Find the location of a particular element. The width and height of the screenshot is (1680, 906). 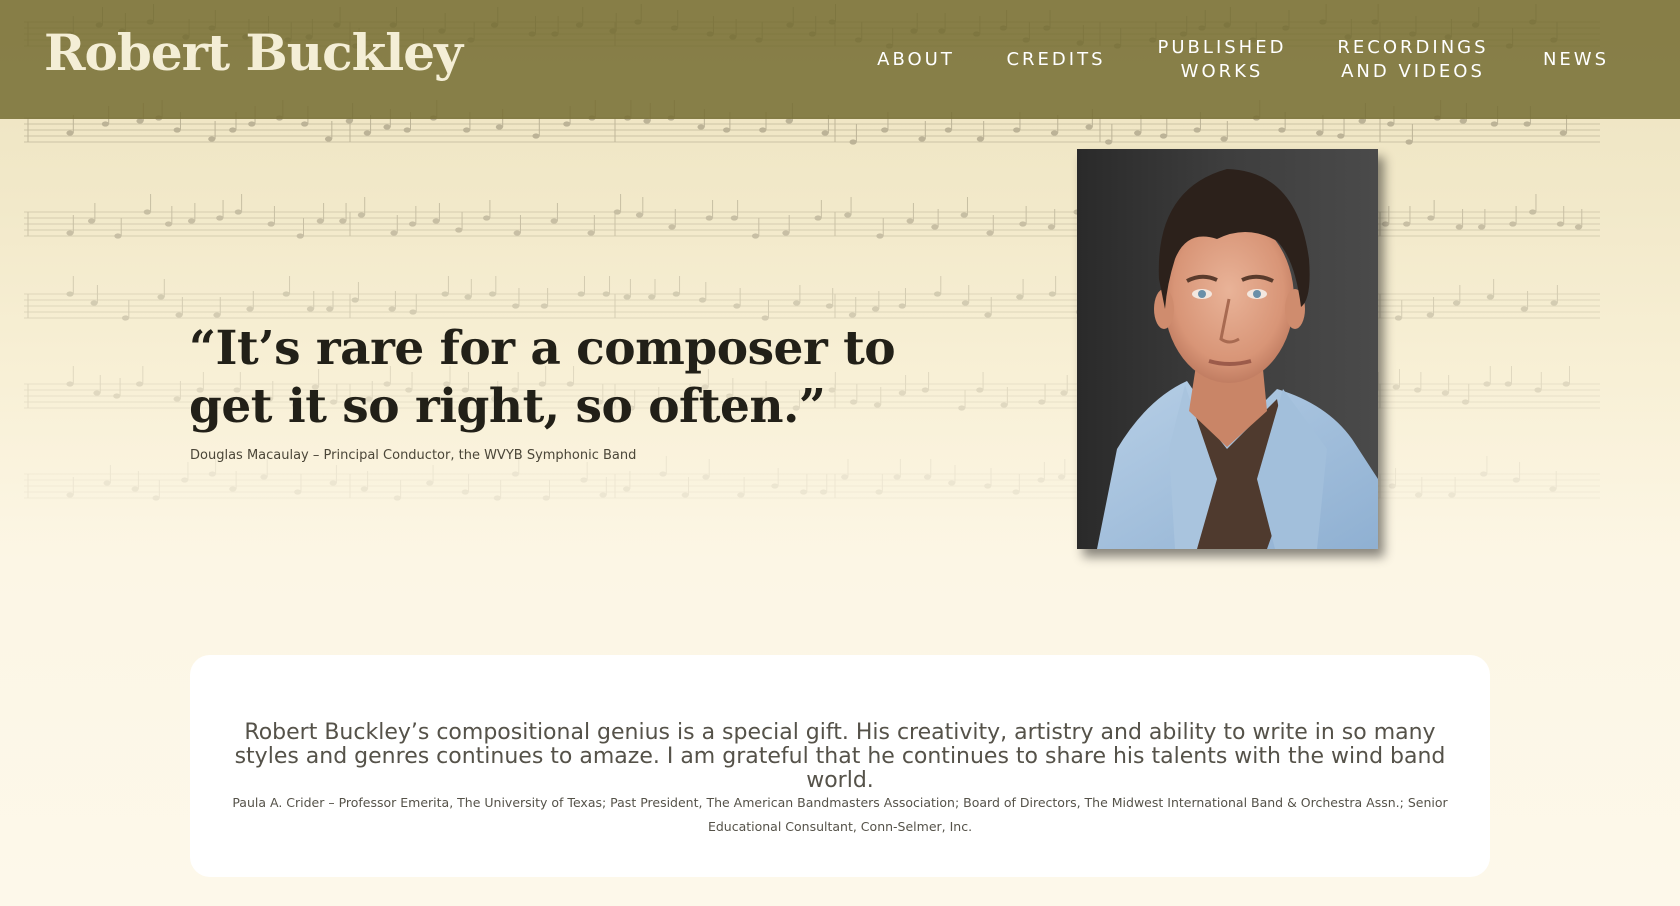

portrait-illustration is located at coordinates (1227, 349).